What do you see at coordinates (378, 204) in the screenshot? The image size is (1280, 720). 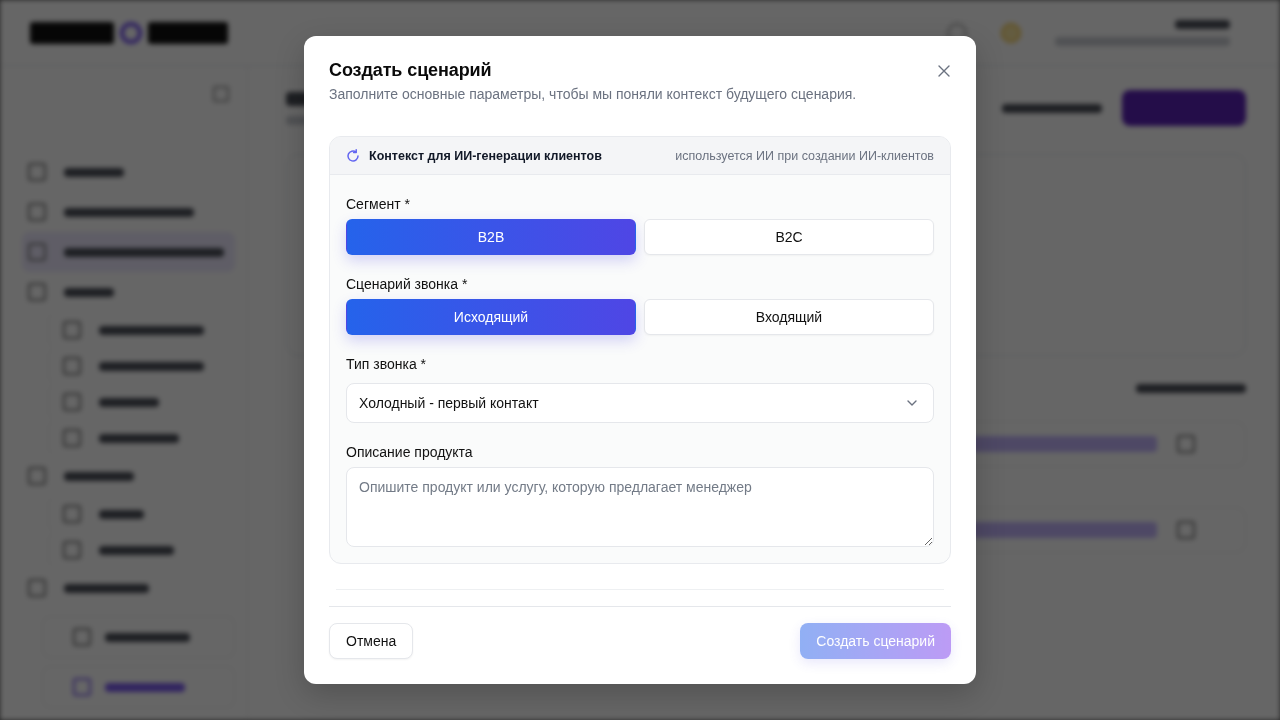 I see `field-label: Сегмент *` at bounding box center [378, 204].